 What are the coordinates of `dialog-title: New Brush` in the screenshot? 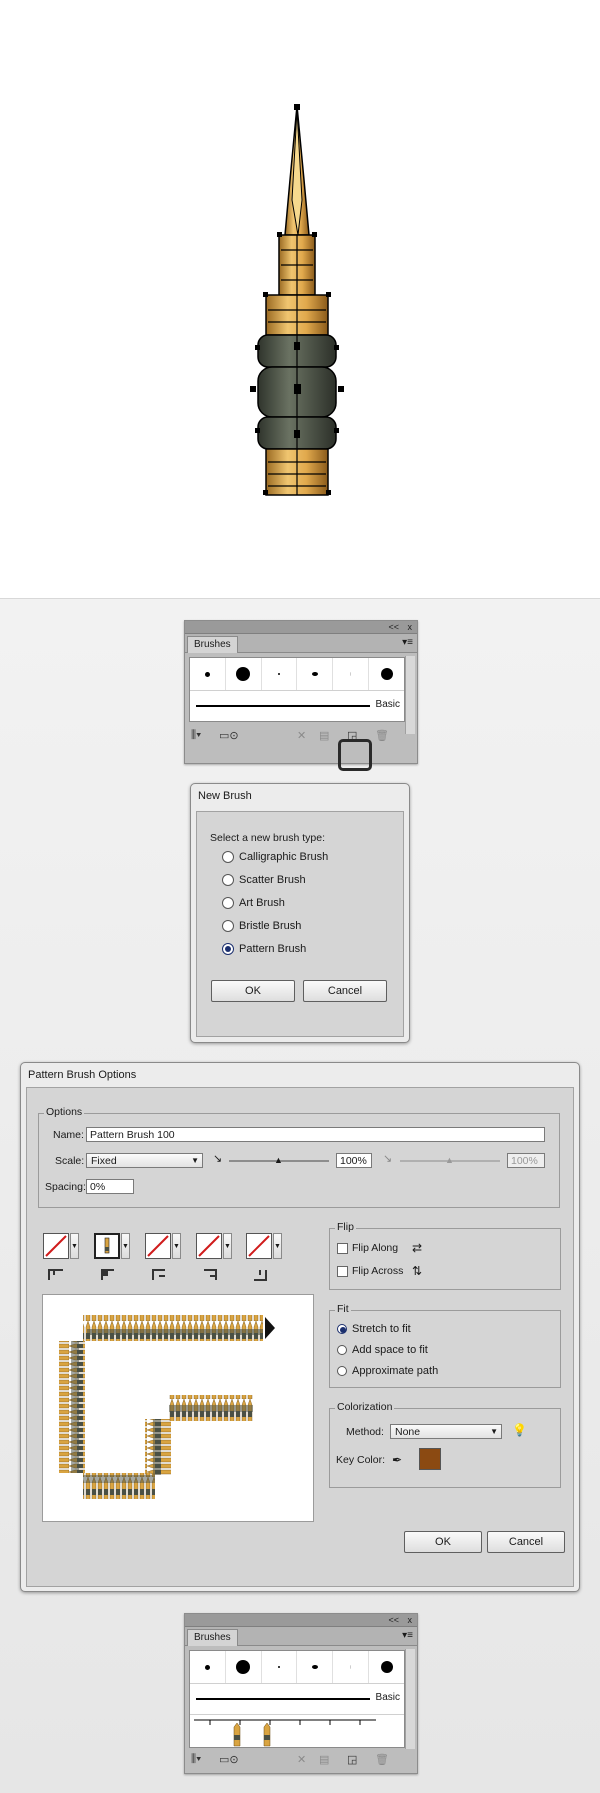 It's located at (225, 796).